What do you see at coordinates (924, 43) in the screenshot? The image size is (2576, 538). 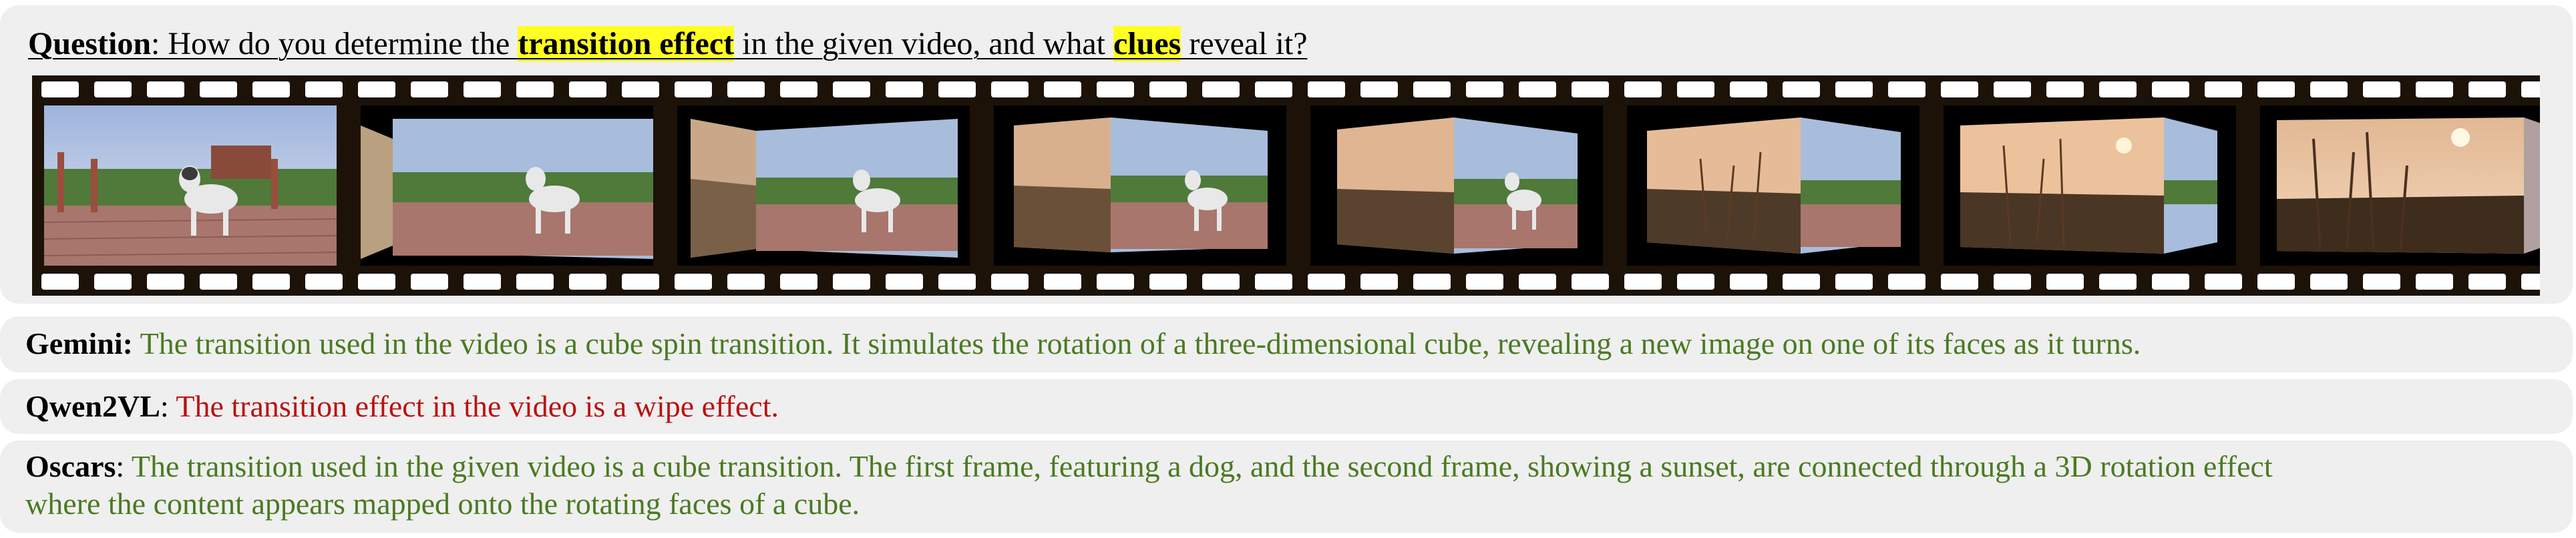 I see `question-text-part-2: in the given video, and what` at bounding box center [924, 43].